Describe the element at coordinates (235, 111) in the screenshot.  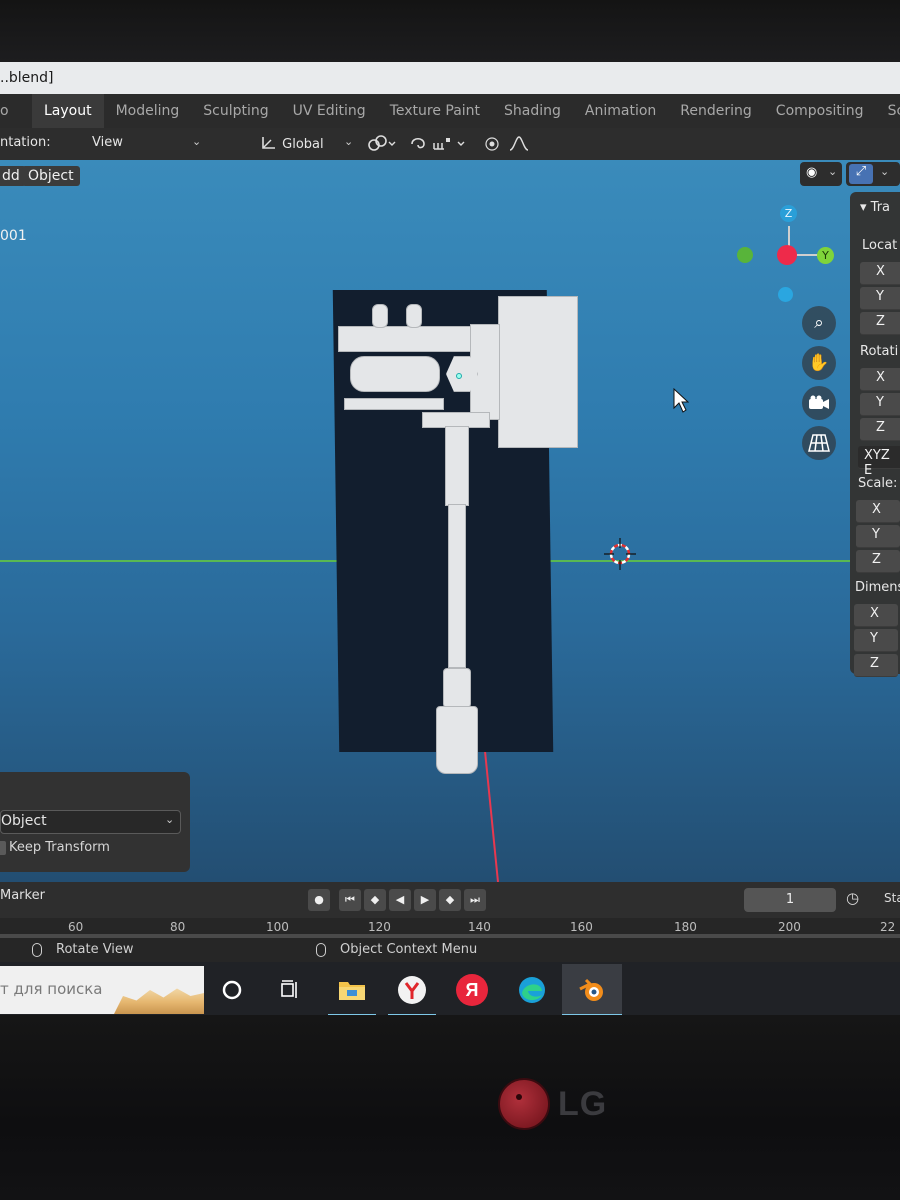
I see `tab-sculpting: Sculpting` at that location.